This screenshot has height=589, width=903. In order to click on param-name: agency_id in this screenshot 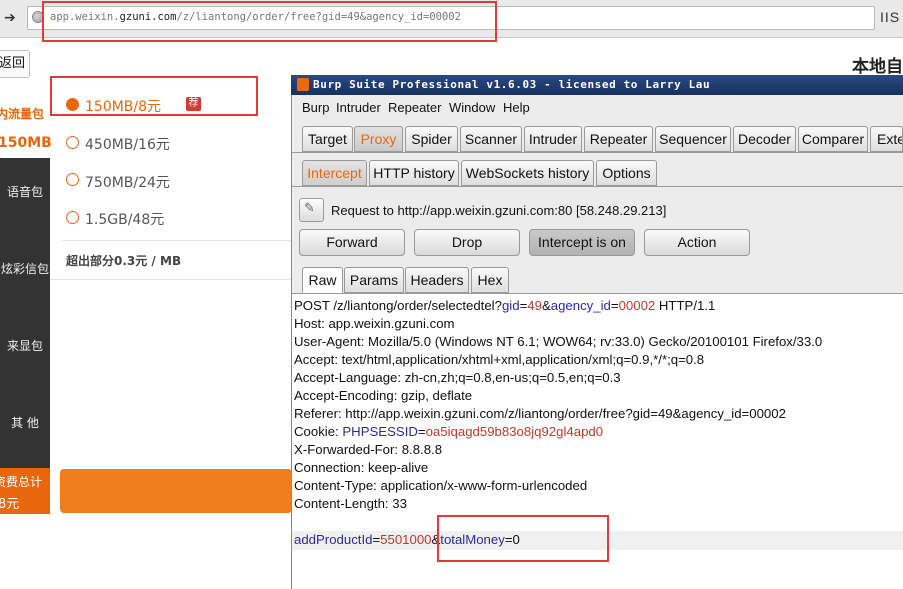, I will do `click(580, 305)`.